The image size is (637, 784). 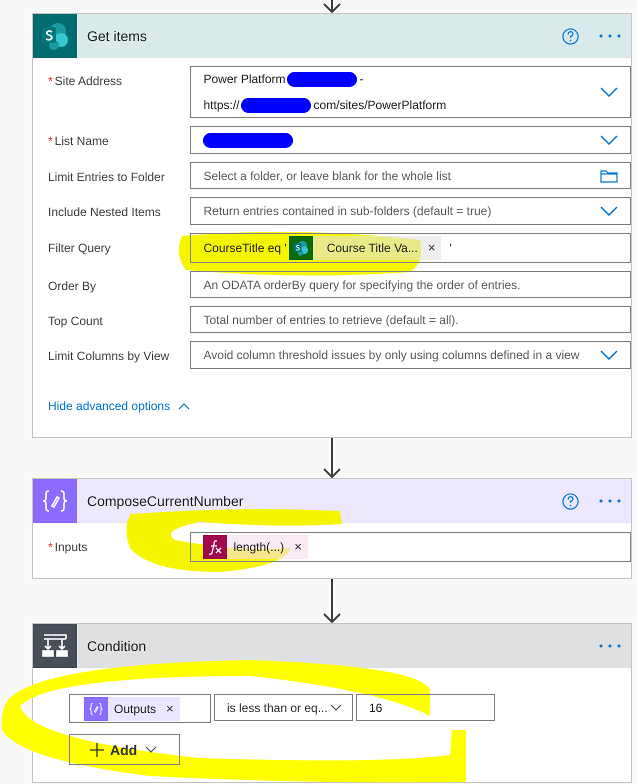 What do you see at coordinates (300, 248) in the screenshot?
I see `sharepoint-icon` at bounding box center [300, 248].